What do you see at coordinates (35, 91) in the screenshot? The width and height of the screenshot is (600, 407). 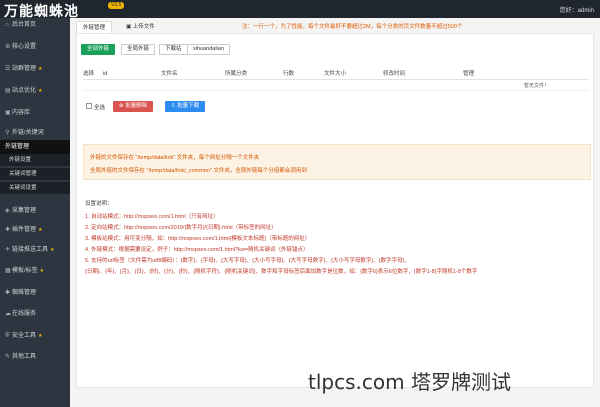 I see `sidebar-item-site-optimize: ▤站点优化 ★` at bounding box center [35, 91].